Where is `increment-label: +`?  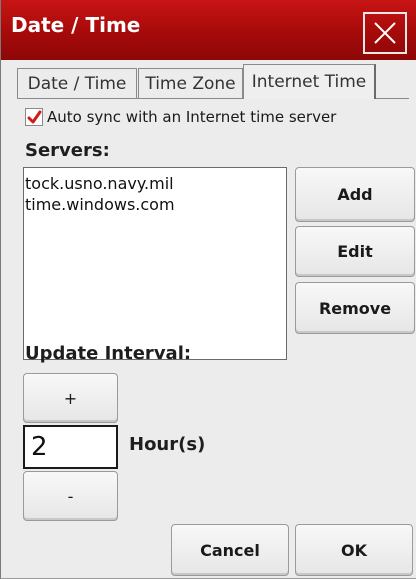
increment-label: + is located at coordinates (70, 398).